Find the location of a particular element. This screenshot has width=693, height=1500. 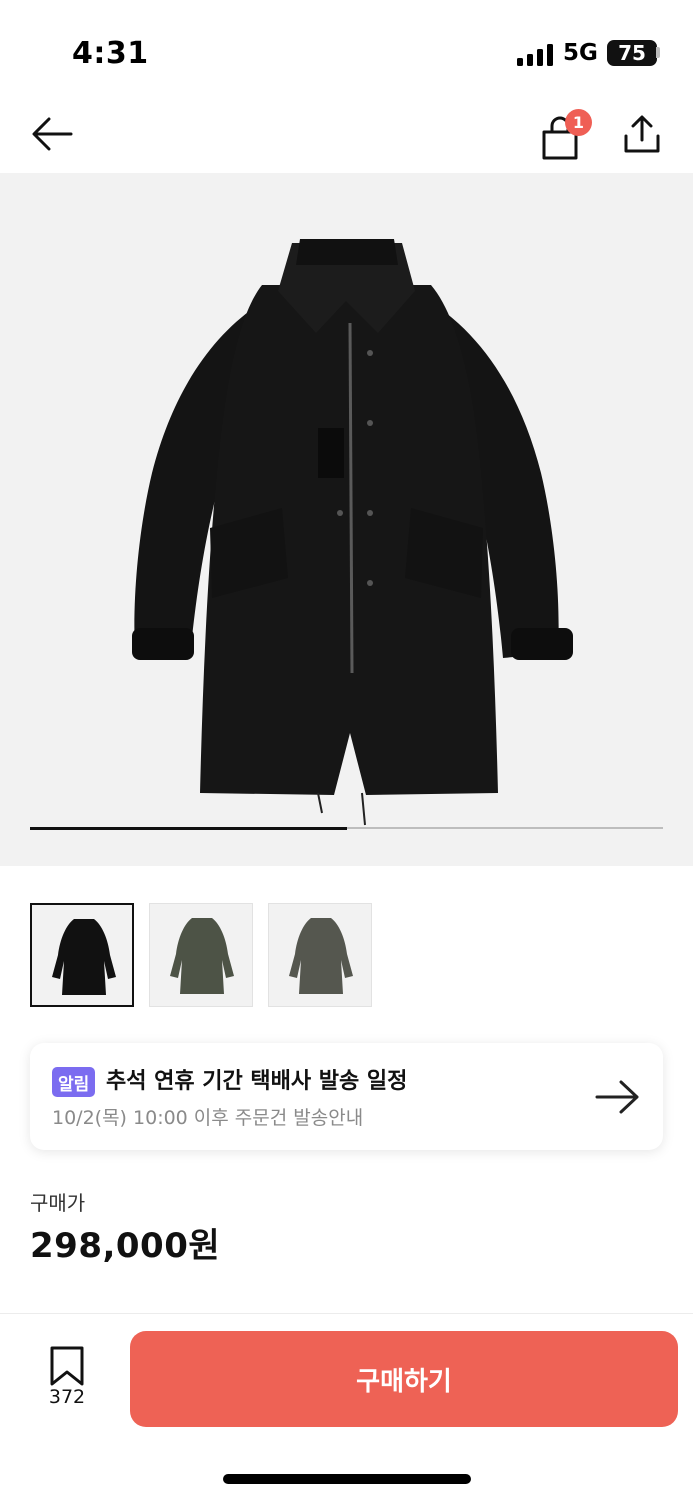

arrow-left-icon is located at coordinates (52, 134).